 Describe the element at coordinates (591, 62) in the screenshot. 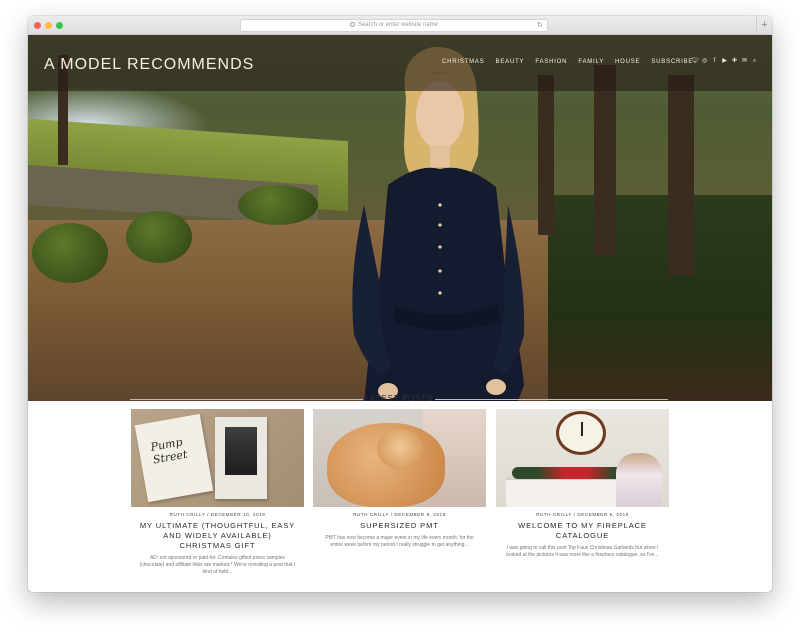

I see `nav-item-family: FAMILY` at that location.